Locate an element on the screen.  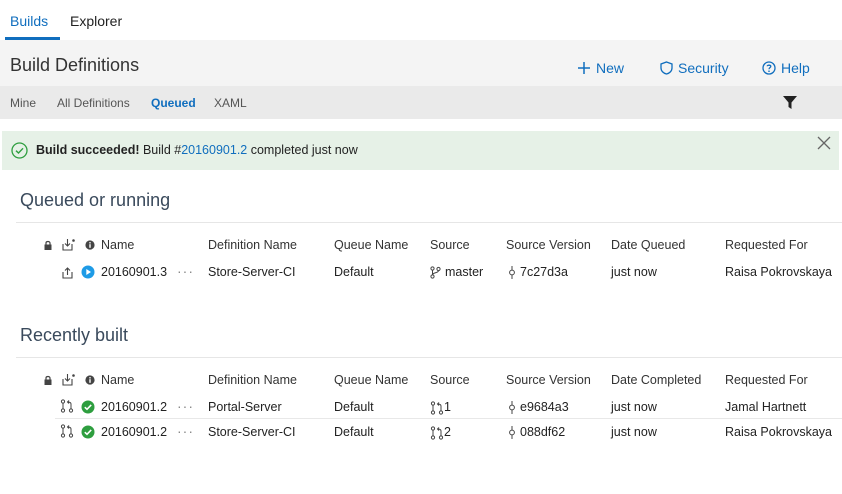
subnav-xaml: XAML is located at coordinates (230, 103).